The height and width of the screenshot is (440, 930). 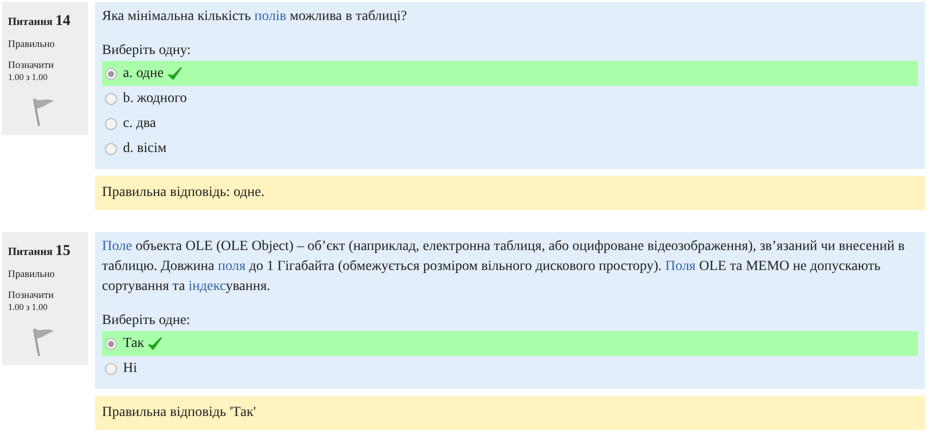 I want to click on option-label: b. жодного, so click(x=155, y=99).